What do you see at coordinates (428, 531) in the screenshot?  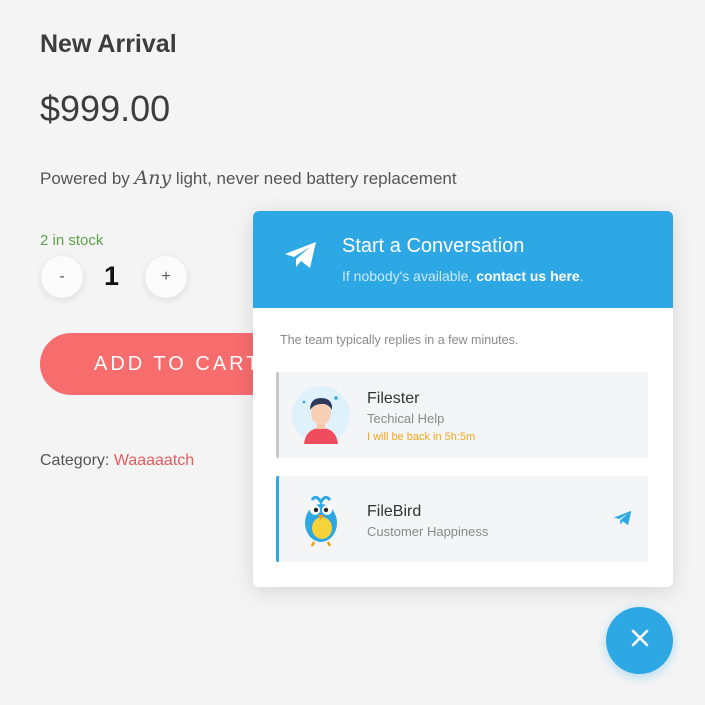 I see `agent-role: Customer Happiness` at bounding box center [428, 531].